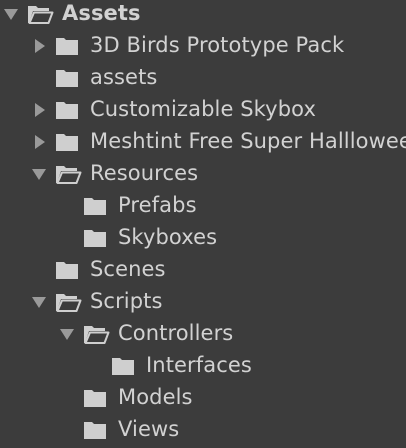 Image resolution: width=406 pixels, height=448 pixels. I want to click on tree-item-models: Models, so click(203, 398).